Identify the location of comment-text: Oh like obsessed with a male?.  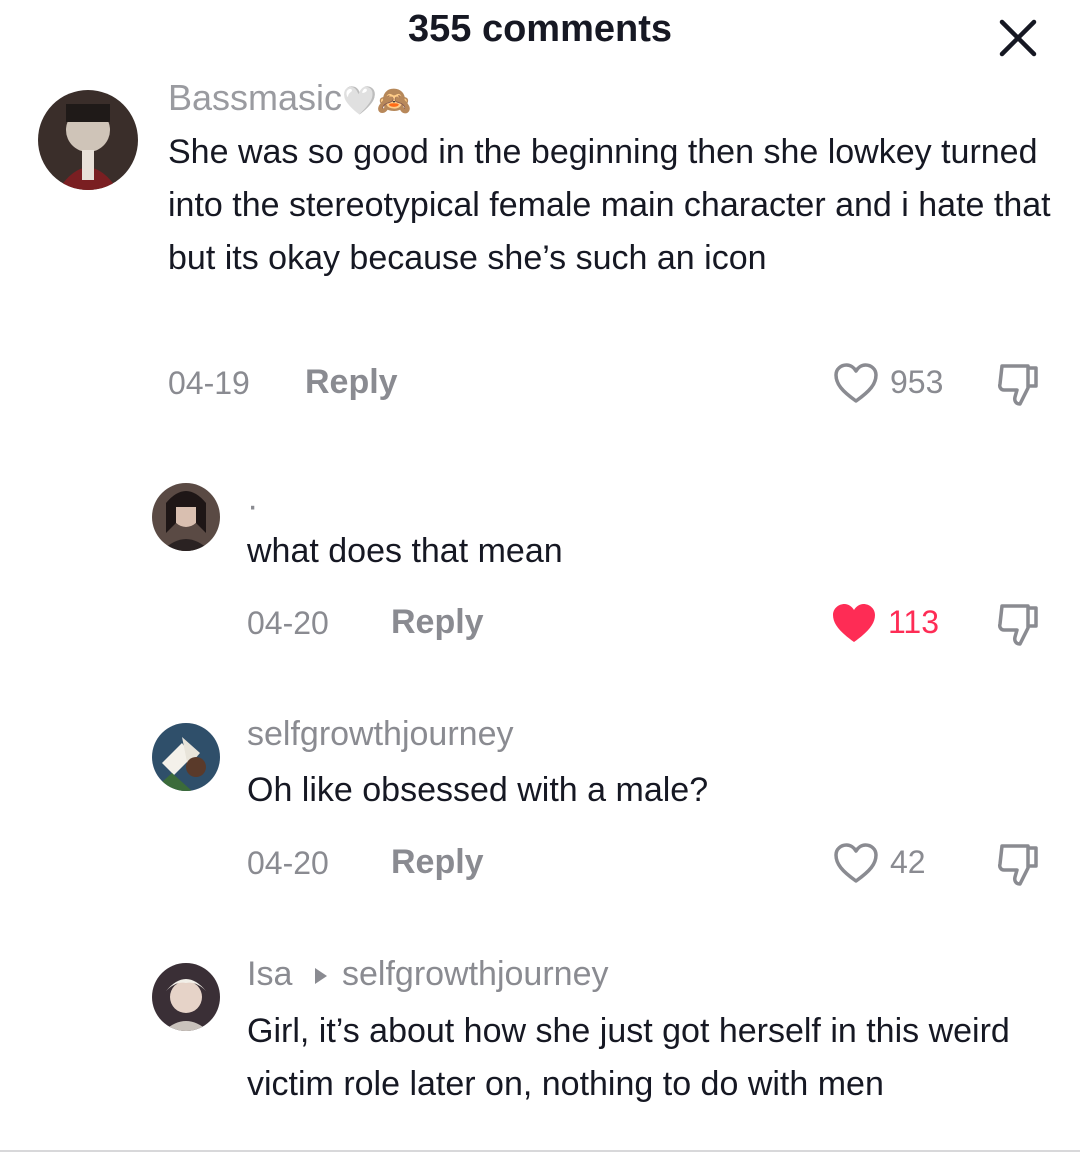
(478, 790).